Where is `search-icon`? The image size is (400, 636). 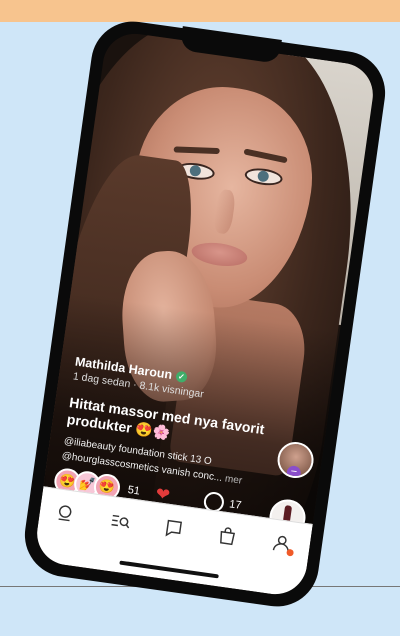 search-icon is located at coordinates (67, 513).